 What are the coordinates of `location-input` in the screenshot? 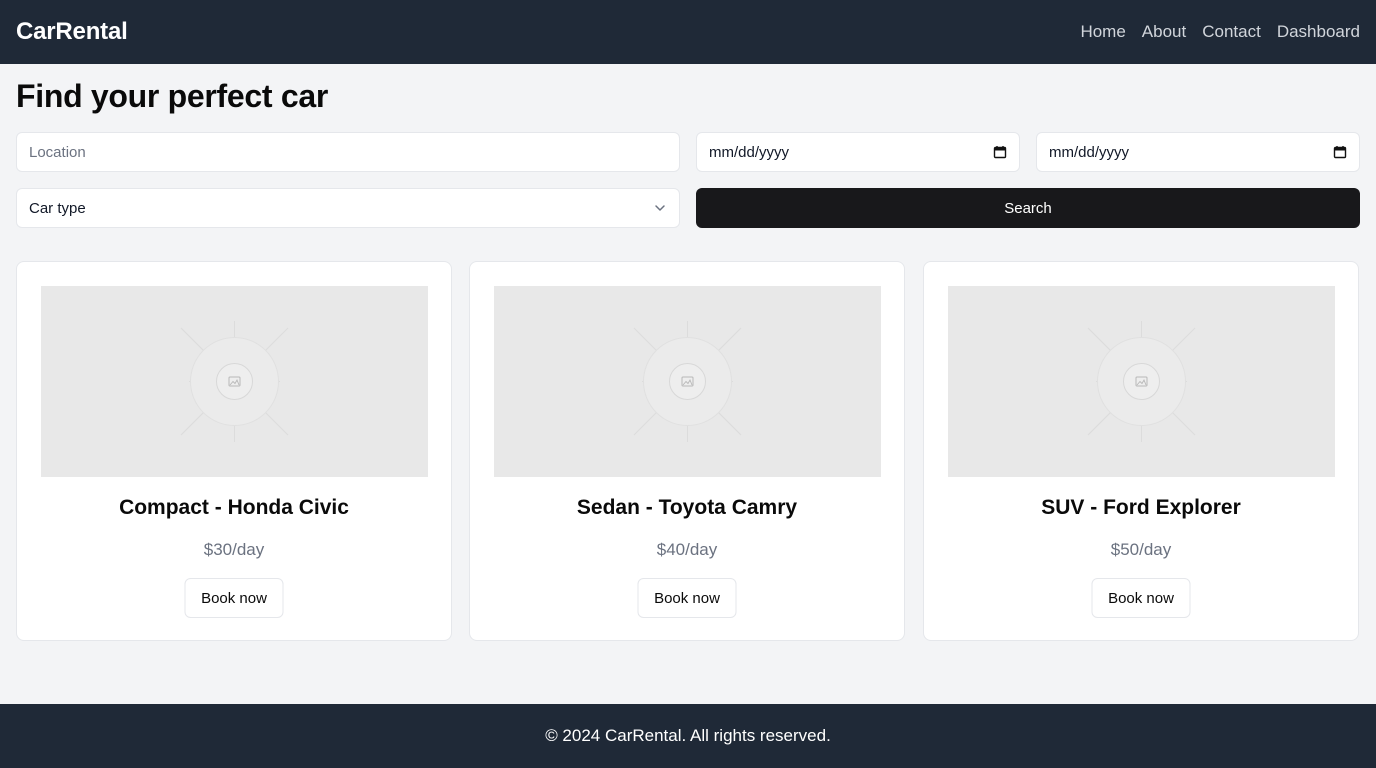 It's located at (348, 152).